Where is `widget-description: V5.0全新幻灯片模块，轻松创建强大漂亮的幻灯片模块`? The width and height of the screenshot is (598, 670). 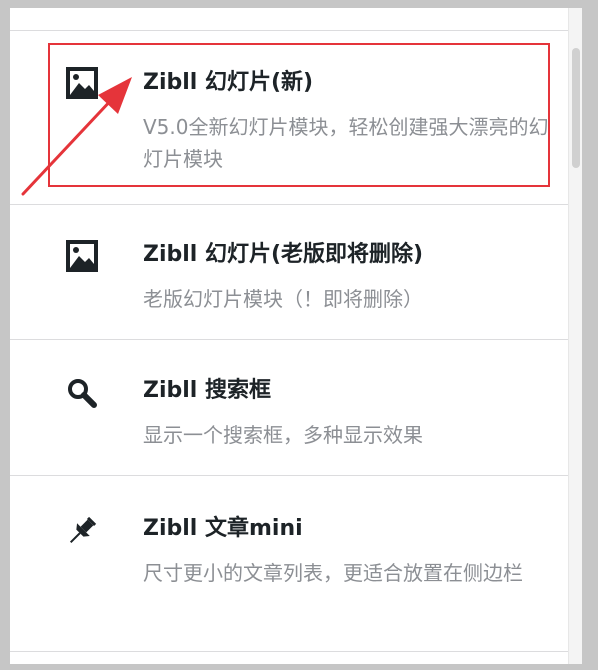
widget-description: V5.0全新幻灯片模块，轻松创建强大漂亮的幻灯片模块 is located at coordinates (346, 143).